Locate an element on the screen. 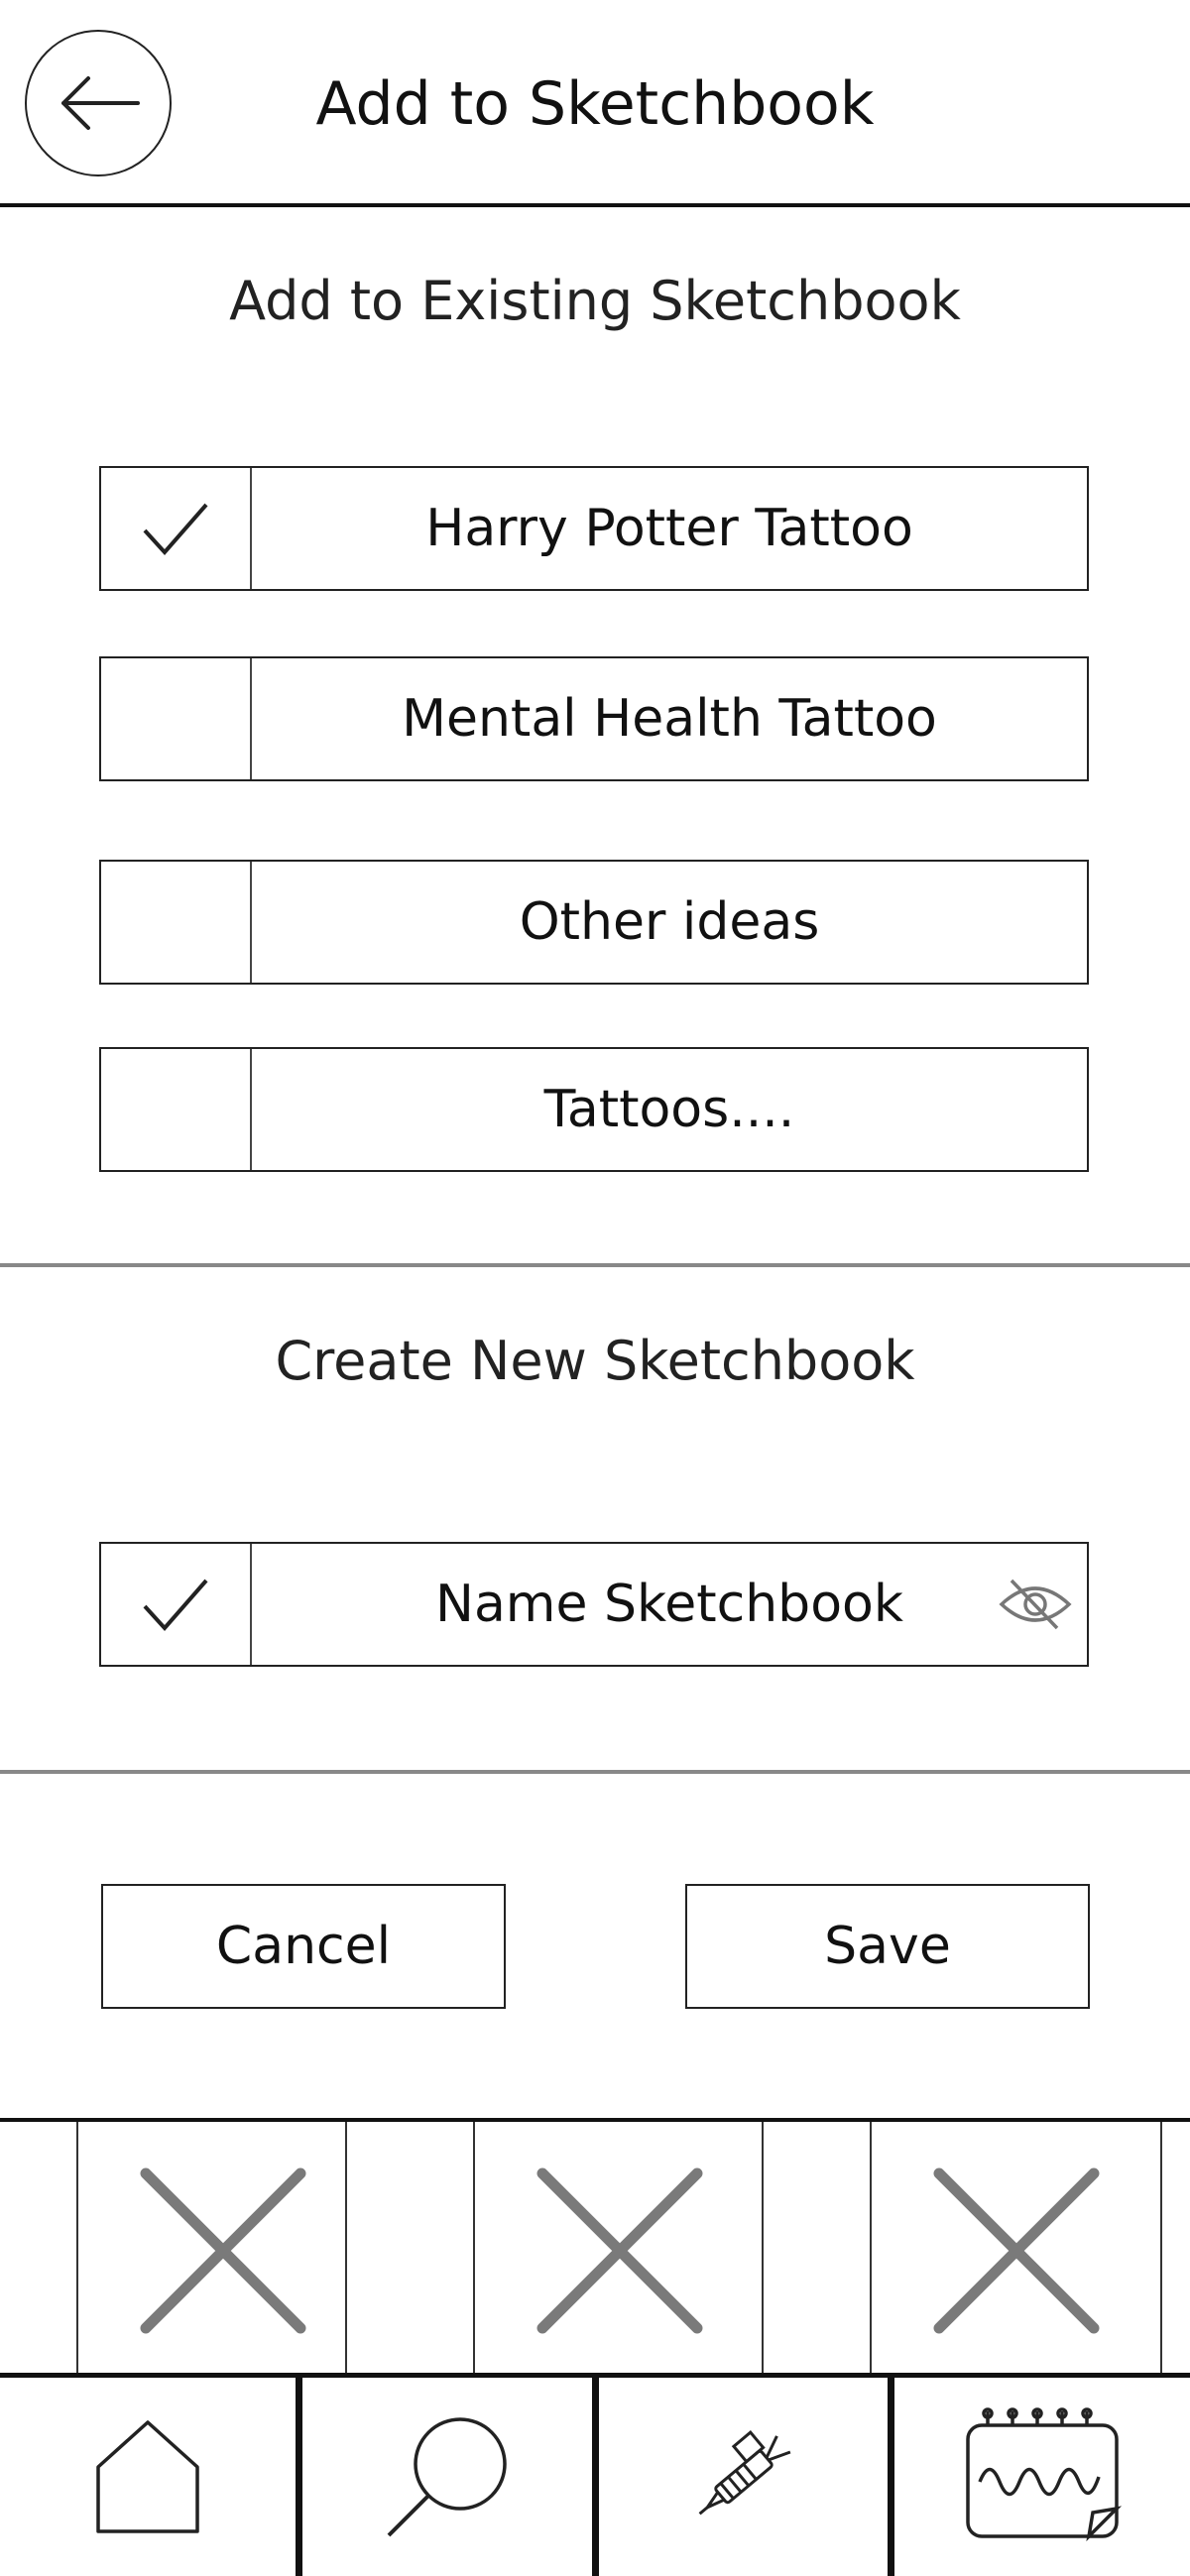 The image size is (1190, 2576). tattoo-machine-icon is located at coordinates (744, 2473).